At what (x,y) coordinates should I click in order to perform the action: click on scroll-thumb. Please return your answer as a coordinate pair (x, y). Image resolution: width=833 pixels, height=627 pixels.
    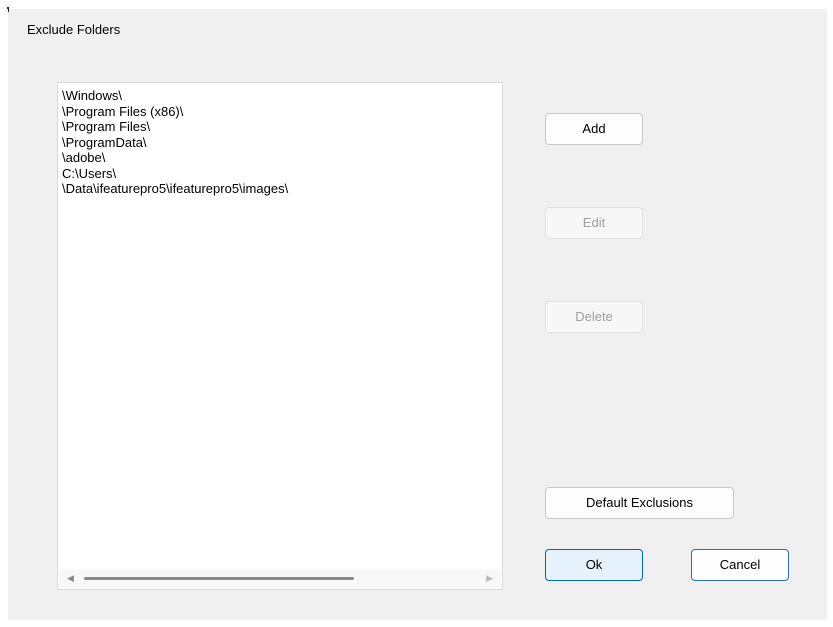
    Looking at the image, I should click on (219, 578).